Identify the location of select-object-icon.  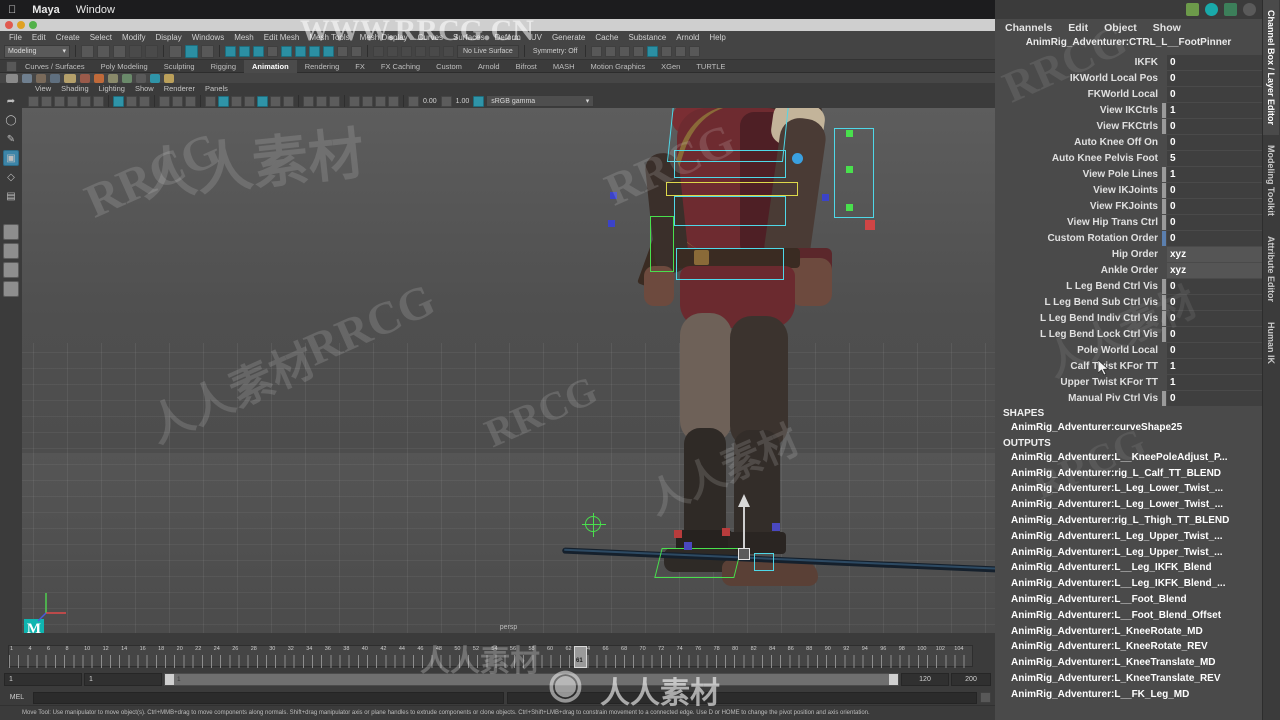
(191, 51).